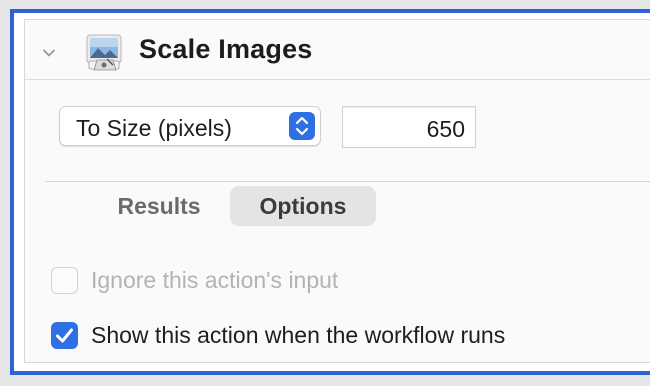  What do you see at coordinates (154, 128) in the screenshot?
I see `scale-mode-label: To Size (pixels)` at bounding box center [154, 128].